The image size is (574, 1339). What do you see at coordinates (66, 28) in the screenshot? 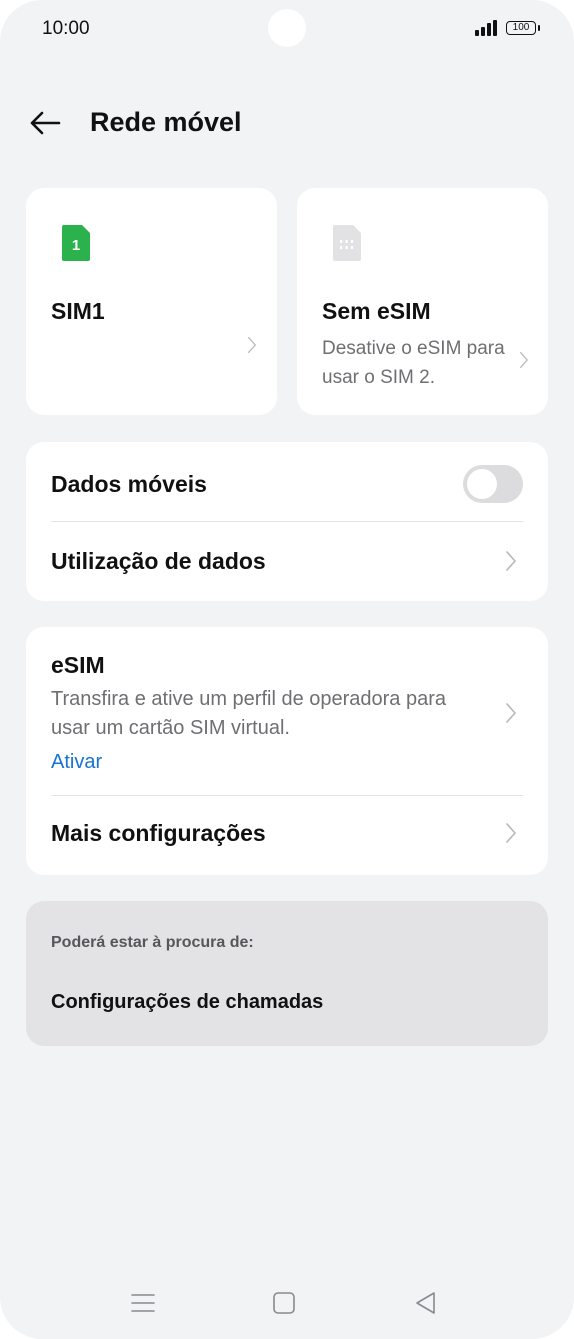
I see `status-time: 10:00` at bounding box center [66, 28].